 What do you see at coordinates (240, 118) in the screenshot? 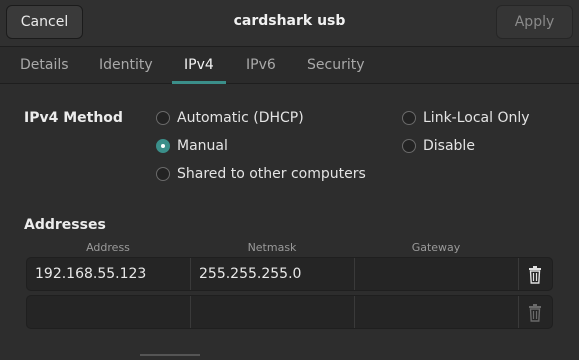
I see `radio-label: Automatic (DHCP)` at bounding box center [240, 118].